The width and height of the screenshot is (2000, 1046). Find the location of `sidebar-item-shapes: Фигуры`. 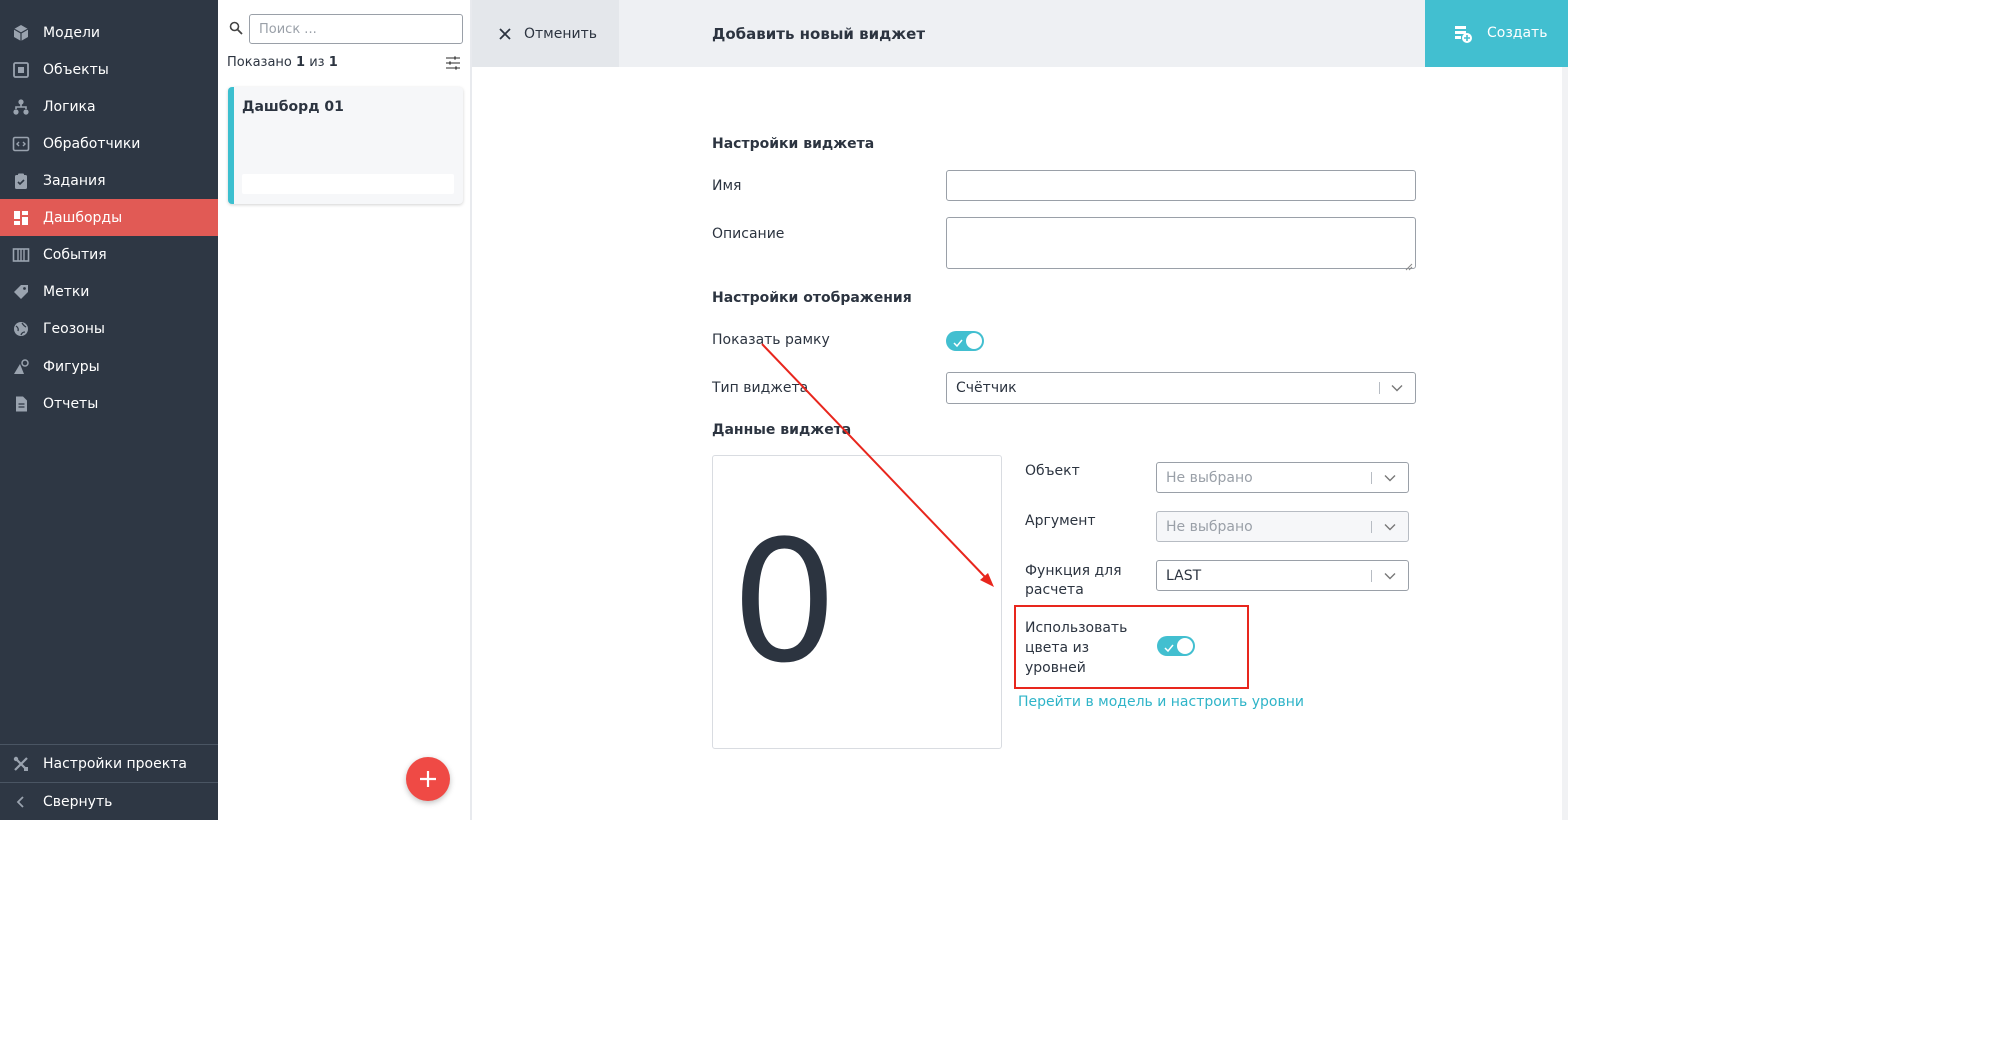

sidebar-item-shapes: Фигуры is located at coordinates (109, 366).